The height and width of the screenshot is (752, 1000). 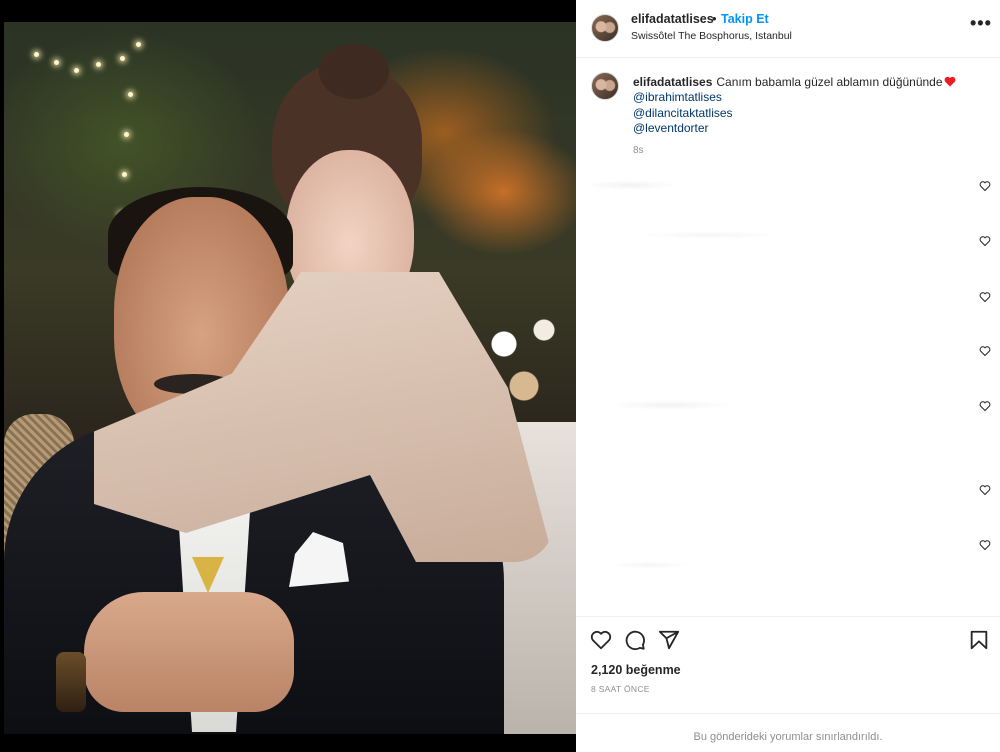 What do you see at coordinates (950, 81) in the screenshot?
I see `red-heart-emoji` at bounding box center [950, 81].